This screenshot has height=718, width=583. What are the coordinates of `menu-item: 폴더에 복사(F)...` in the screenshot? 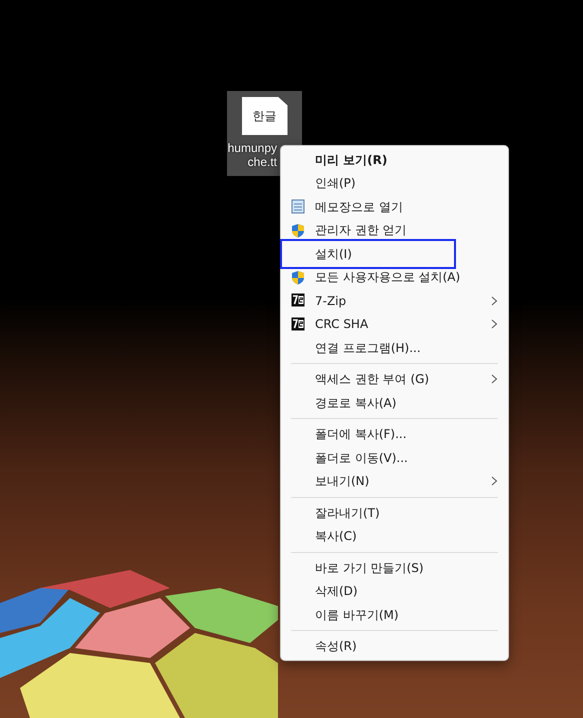 It's located at (394, 434).